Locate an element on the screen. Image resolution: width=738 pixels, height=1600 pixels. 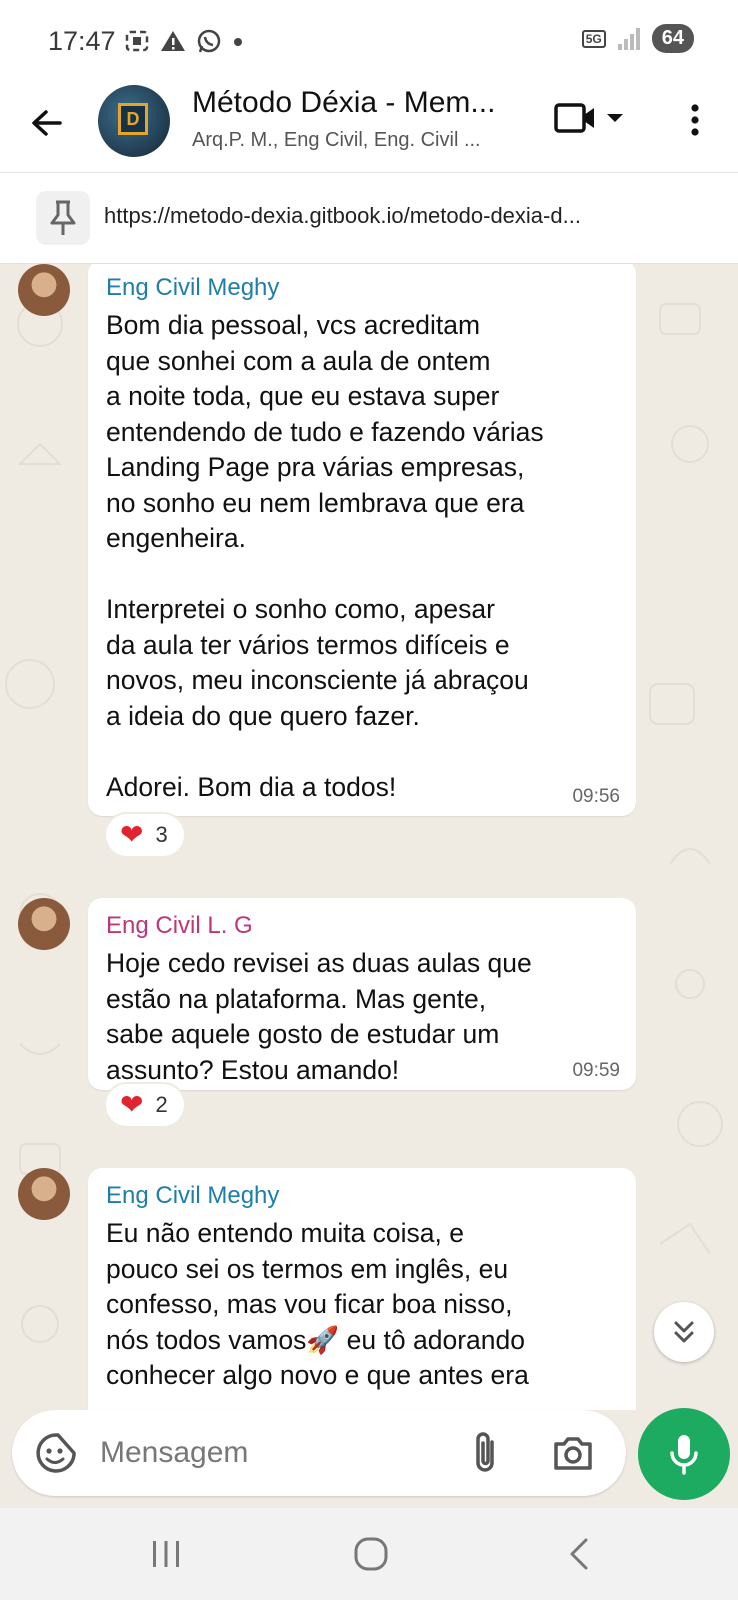
group-avatar: D is located at coordinates (134, 121).